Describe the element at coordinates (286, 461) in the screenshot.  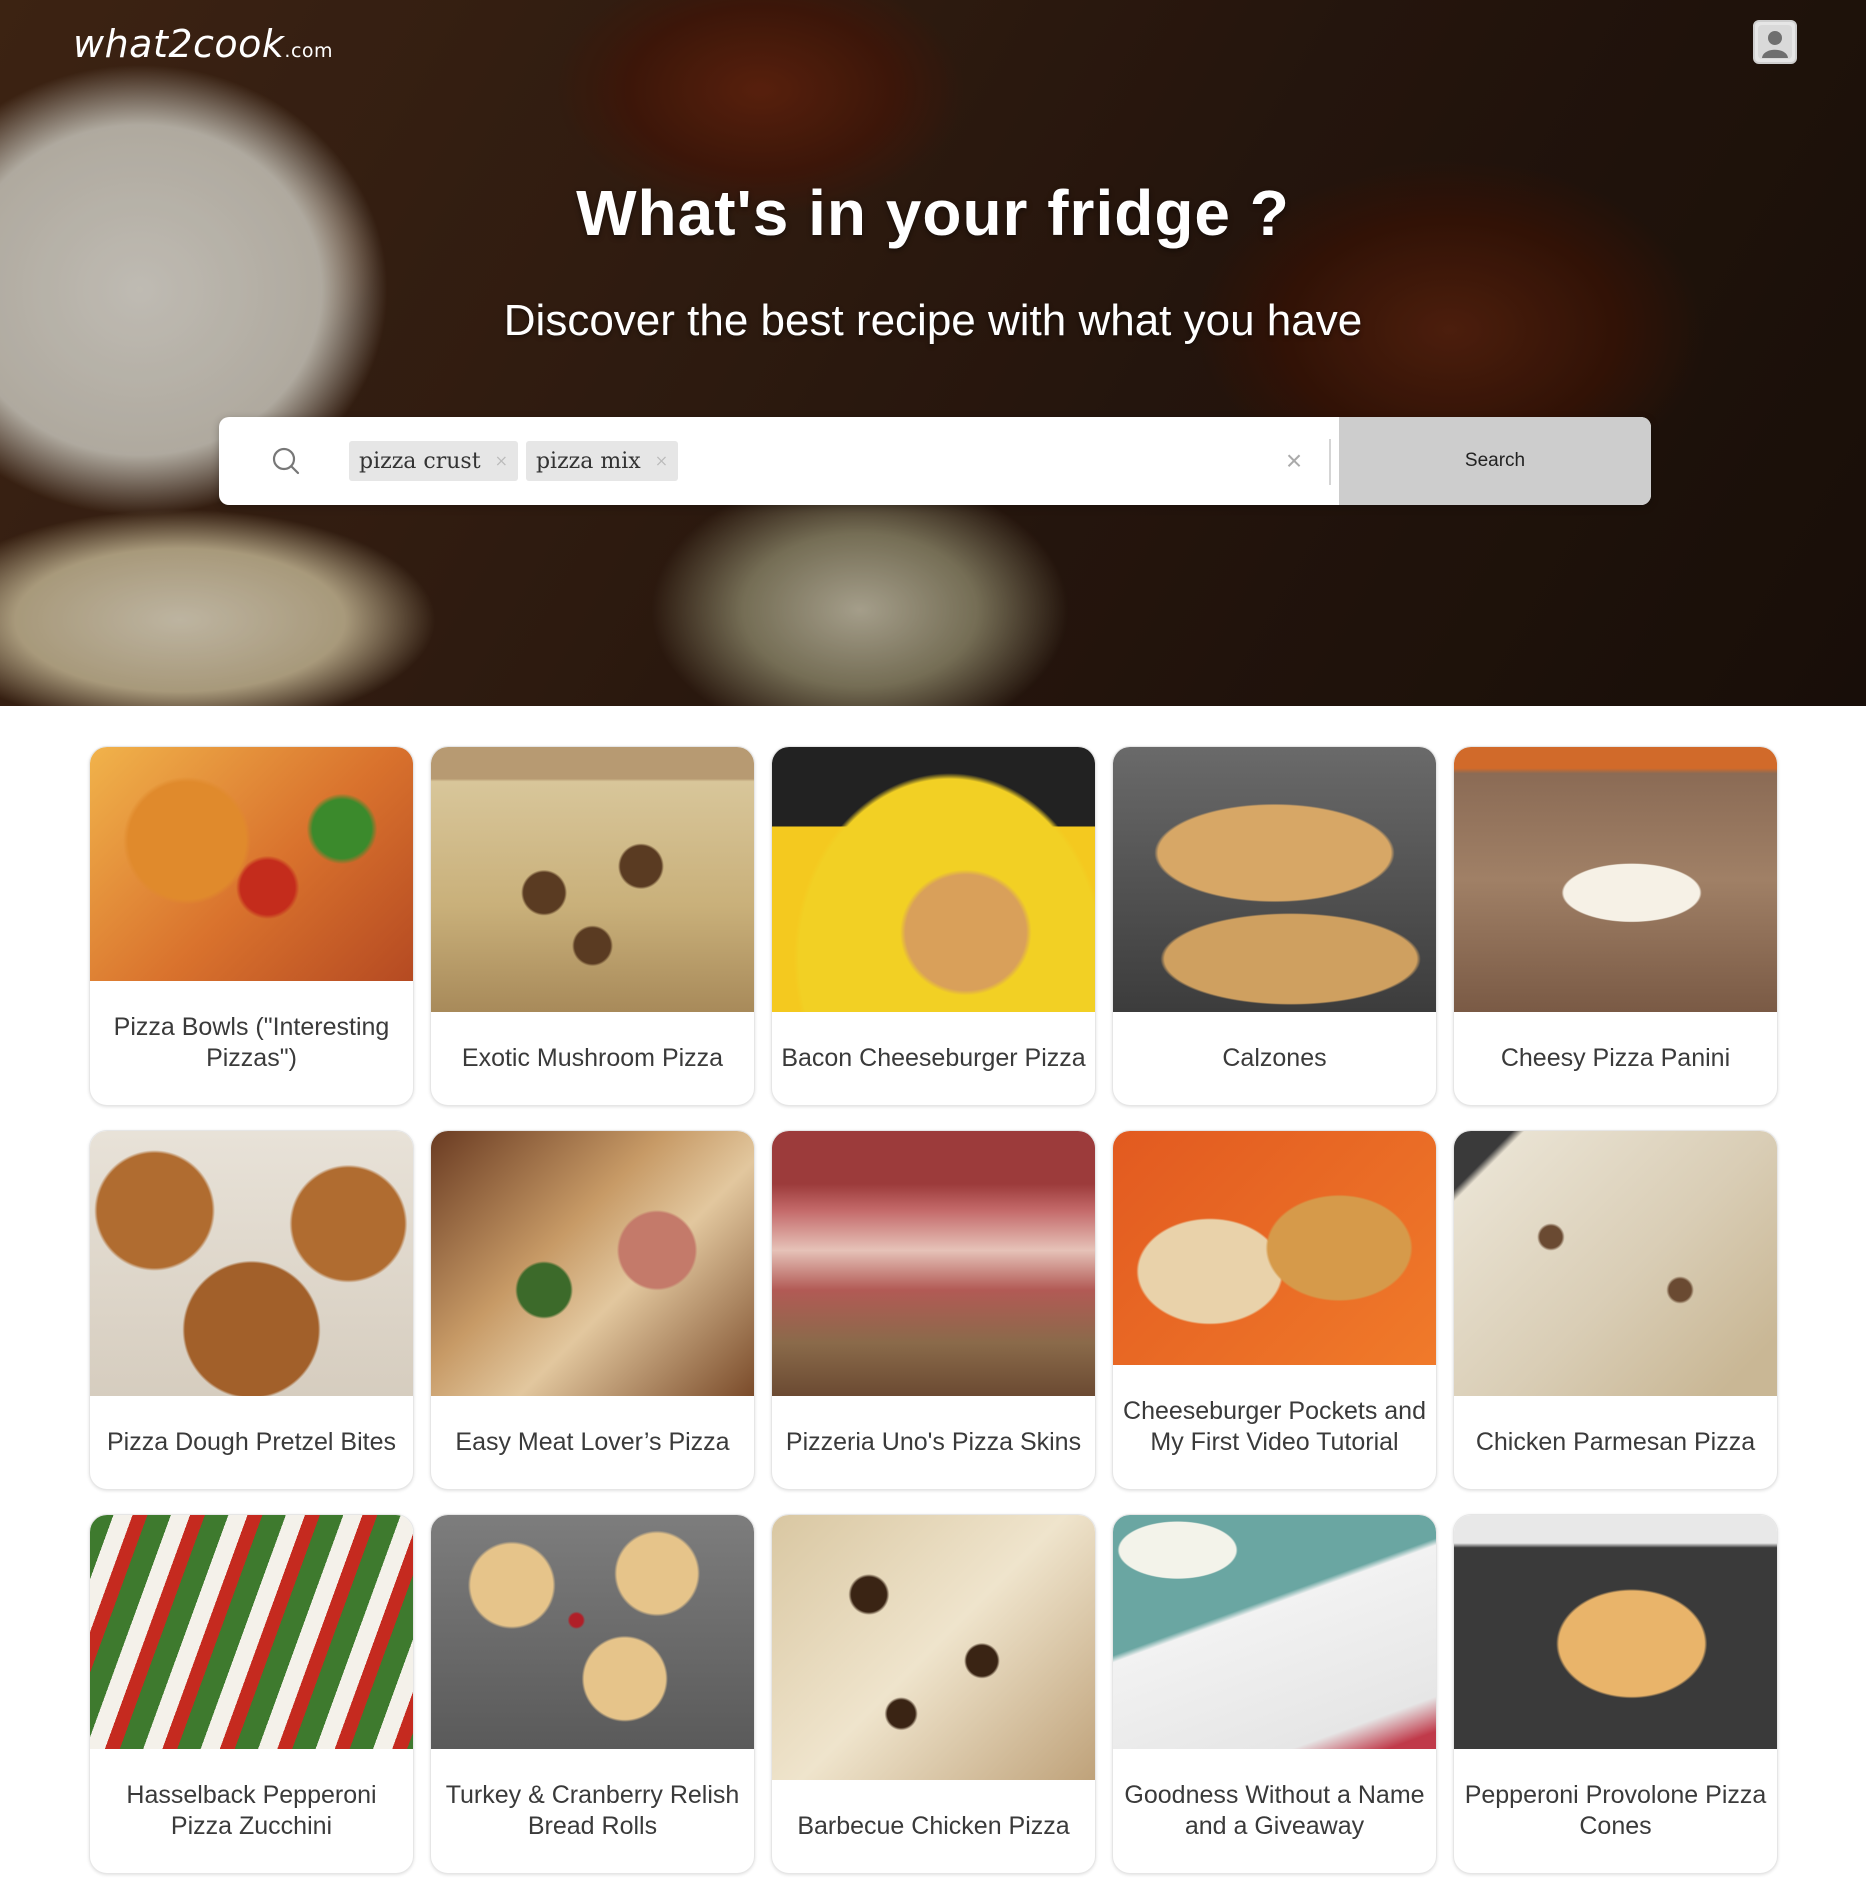
I see `search-icon` at that location.